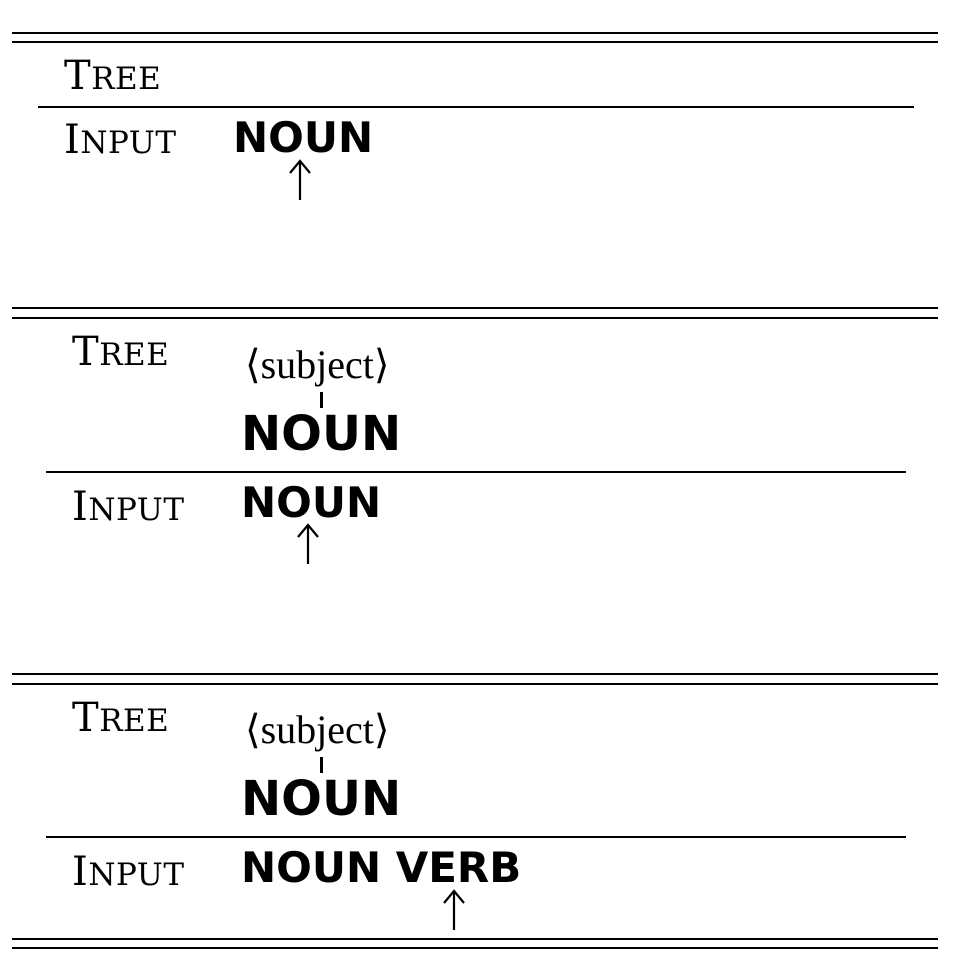  What do you see at coordinates (476, 472) in the screenshot?
I see `panel-2-divider` at bounding box center [476, 472].